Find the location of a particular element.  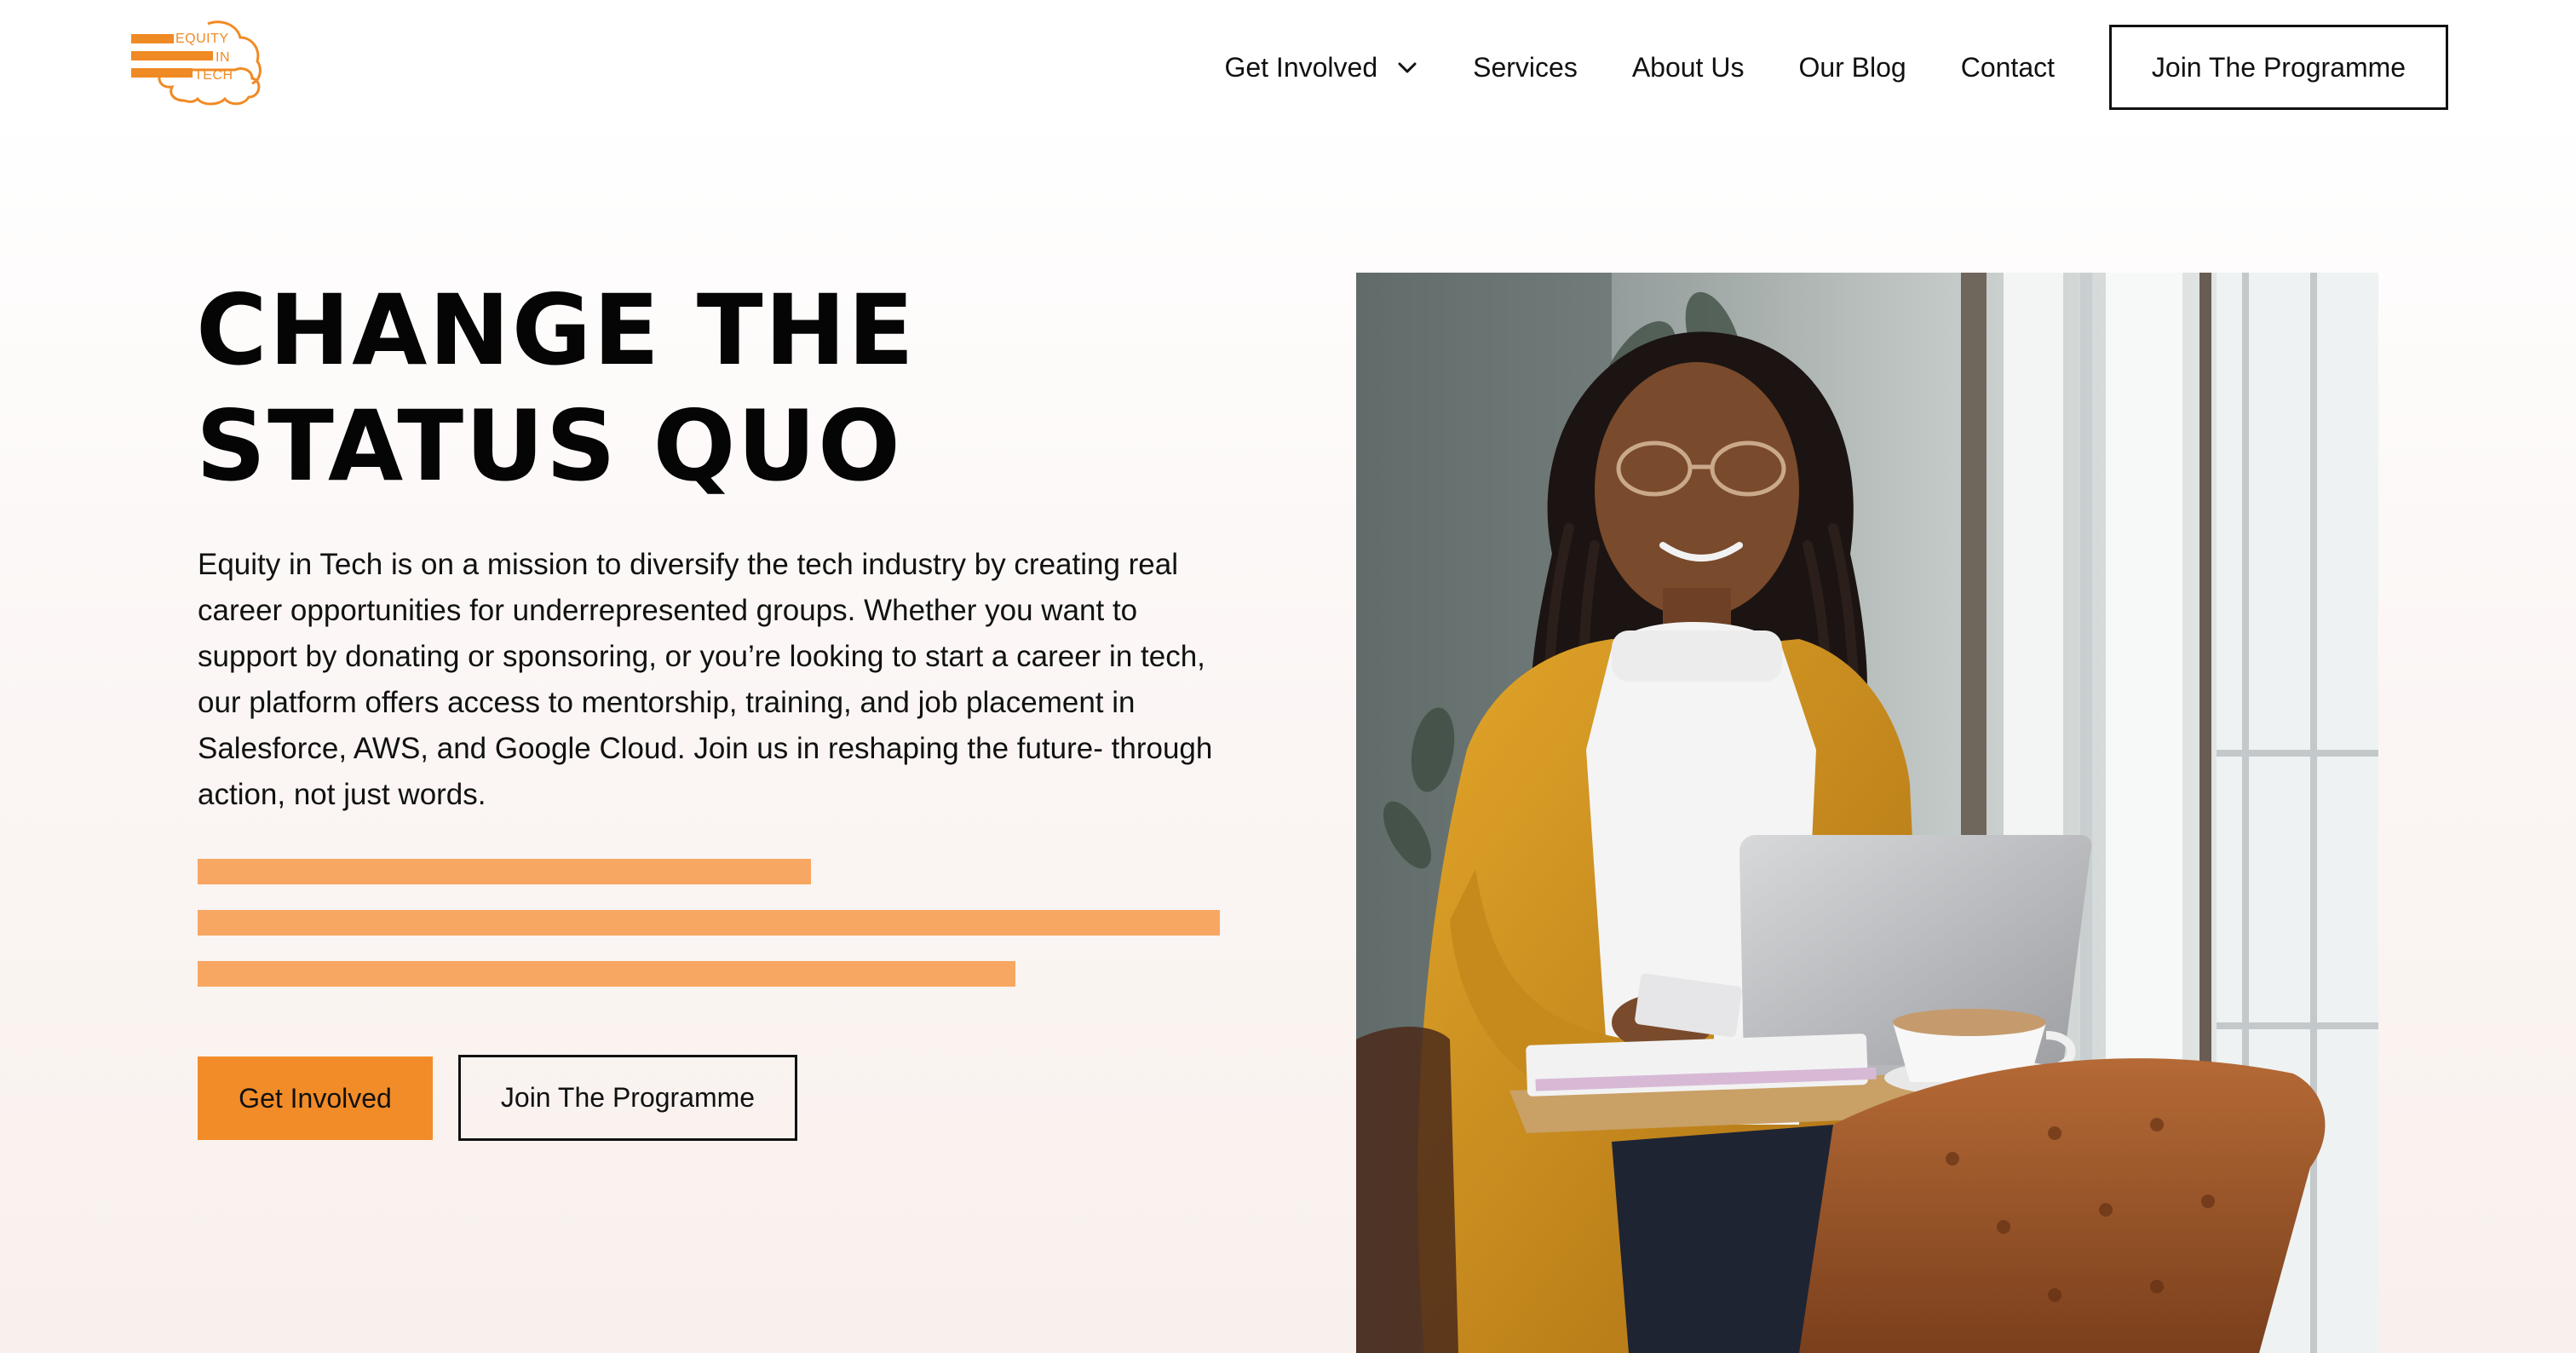

logo-text-equity: EQUITY is located at coordinates (202, 39).